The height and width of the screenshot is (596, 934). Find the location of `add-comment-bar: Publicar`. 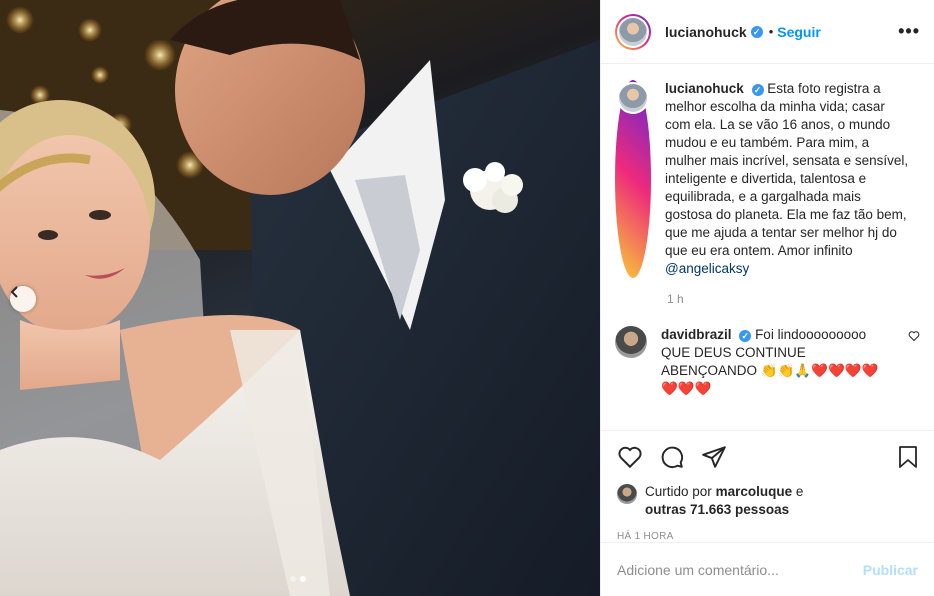

add-comment-bar: Publicar is located at coordinates (767, 569).